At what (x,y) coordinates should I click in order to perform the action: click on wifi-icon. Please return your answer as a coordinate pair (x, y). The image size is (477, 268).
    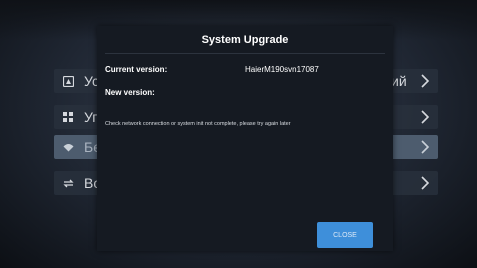
    Looking at the image, I should click on (68, 147).